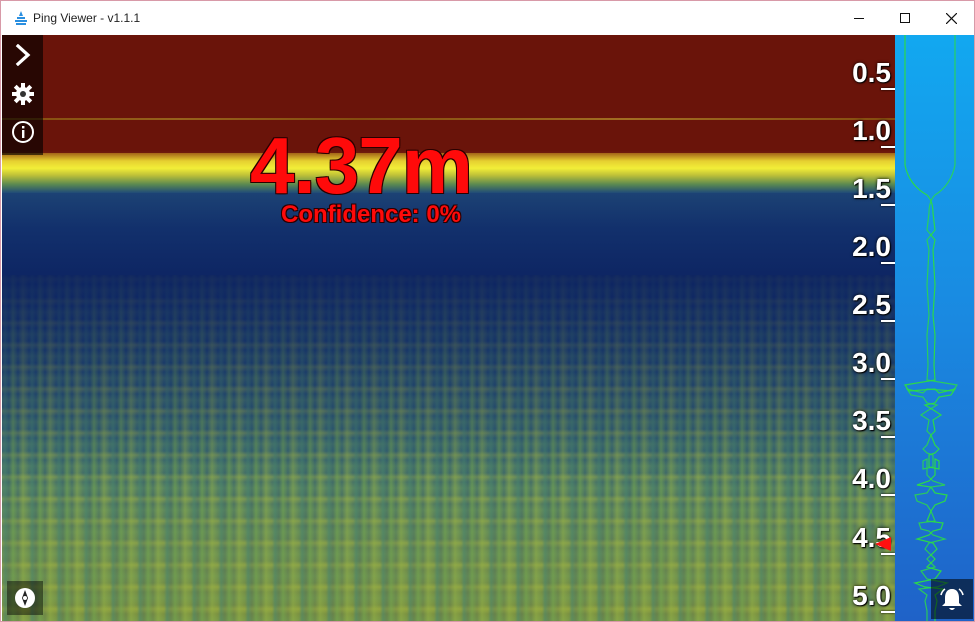 The width and height of the screenshot is (975, 622). I want to click on signal-profile-panel, so click(934, 328).